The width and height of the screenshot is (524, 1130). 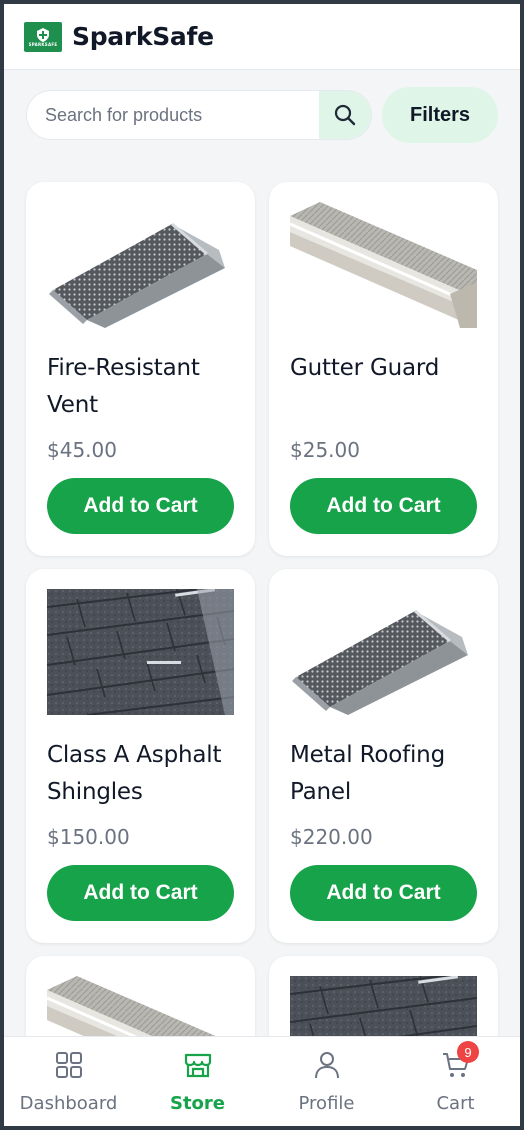 What do you see at coordinates (331, 837) in the screenshot?
I see `product-price: $220.00` at bounding box center [331, 837].